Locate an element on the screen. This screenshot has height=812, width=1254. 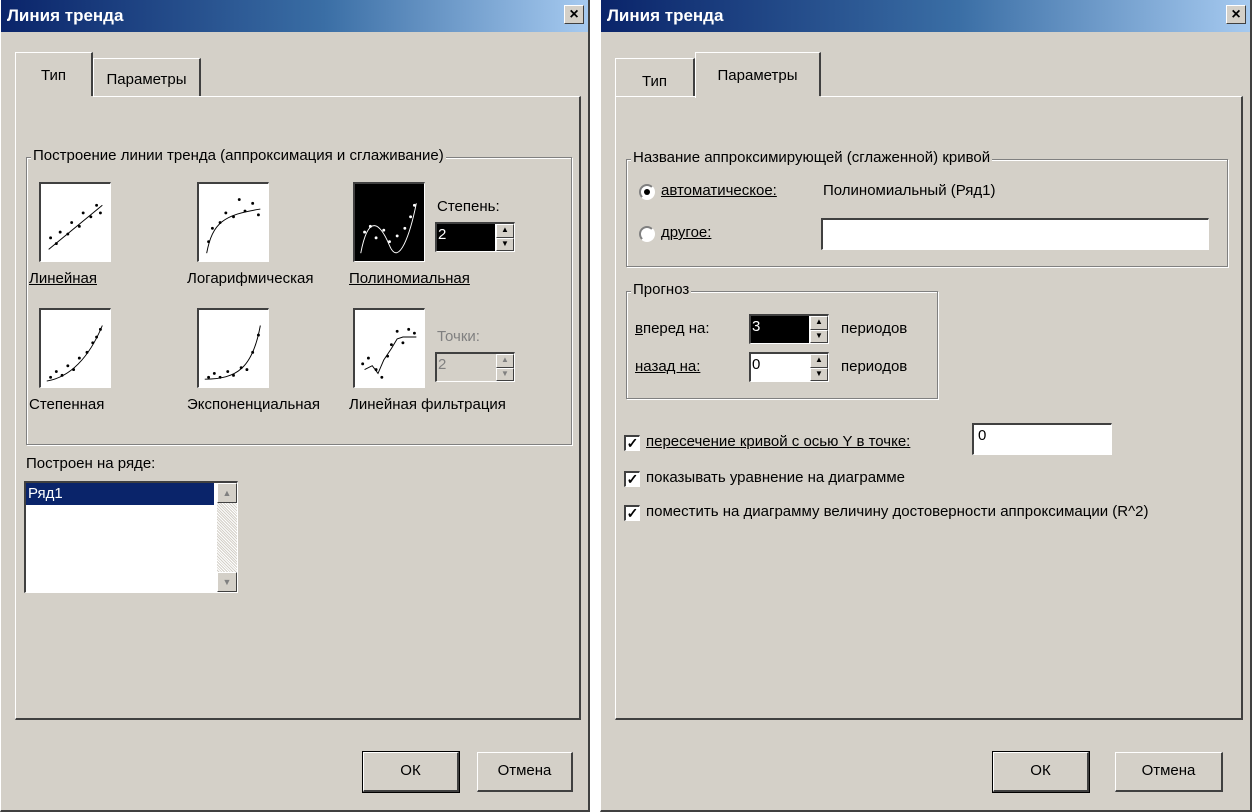
show-r2-checkbox: ✓ is located at coordinates (632, 513).